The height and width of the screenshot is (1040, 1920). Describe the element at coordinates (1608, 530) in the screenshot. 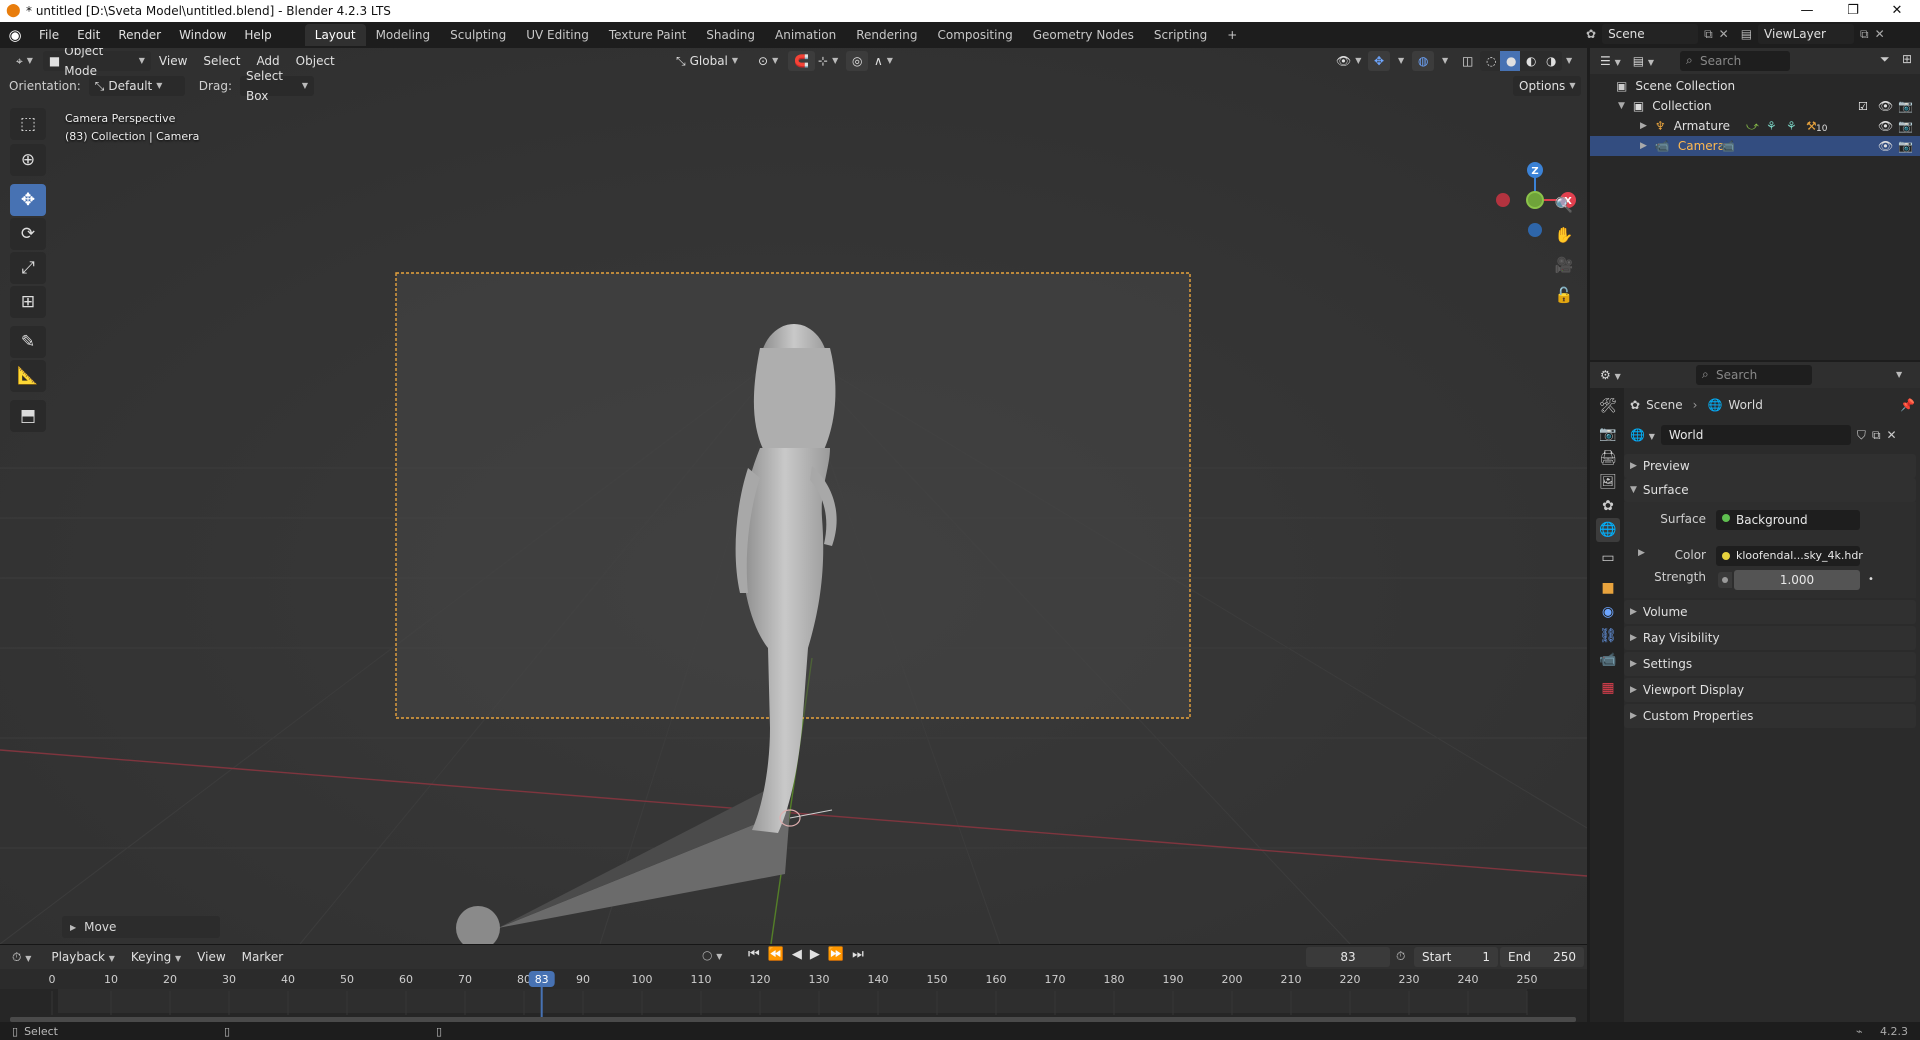

I see `world-tab-icon: 🌐` at that location.